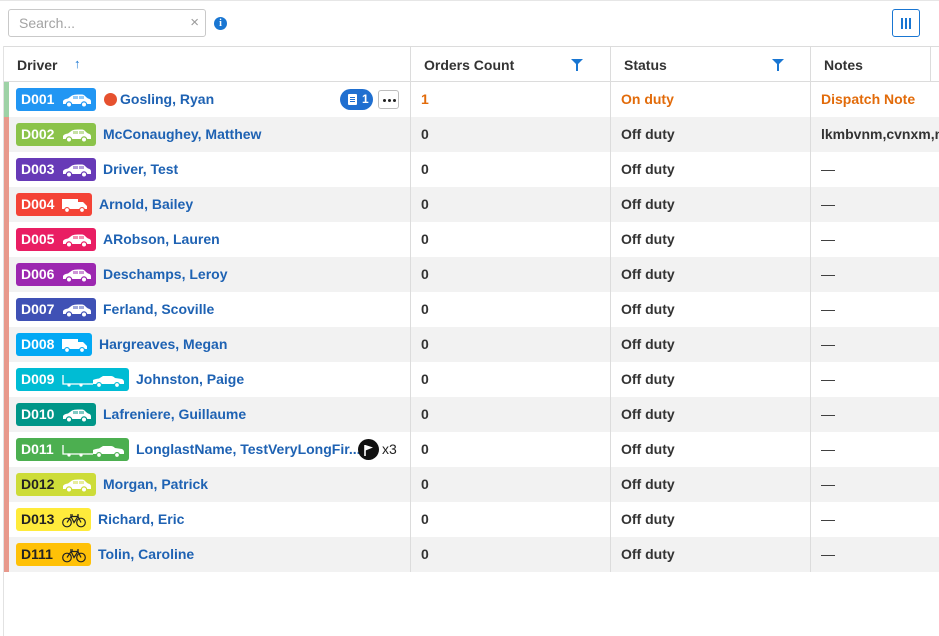 Image resolution: width=939 pixels, height=636 pixels. Describe the element at coordinates (220, 23) in the screenshot. I see `info-icon: i` at that location.